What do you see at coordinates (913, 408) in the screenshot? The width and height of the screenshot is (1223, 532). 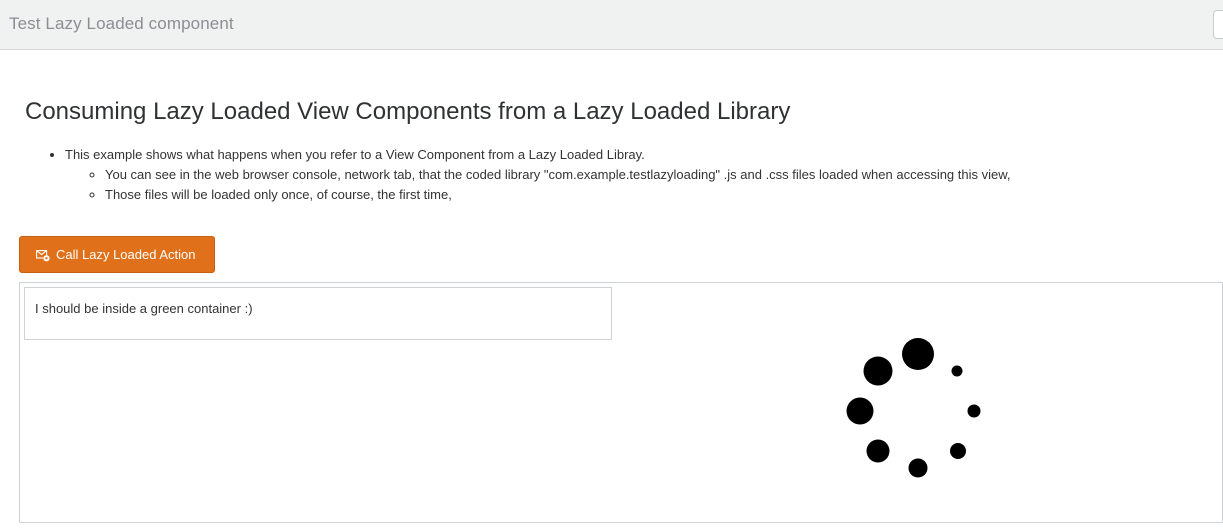 I see `loading-spinner-icon` at bounding box center [913, 408].